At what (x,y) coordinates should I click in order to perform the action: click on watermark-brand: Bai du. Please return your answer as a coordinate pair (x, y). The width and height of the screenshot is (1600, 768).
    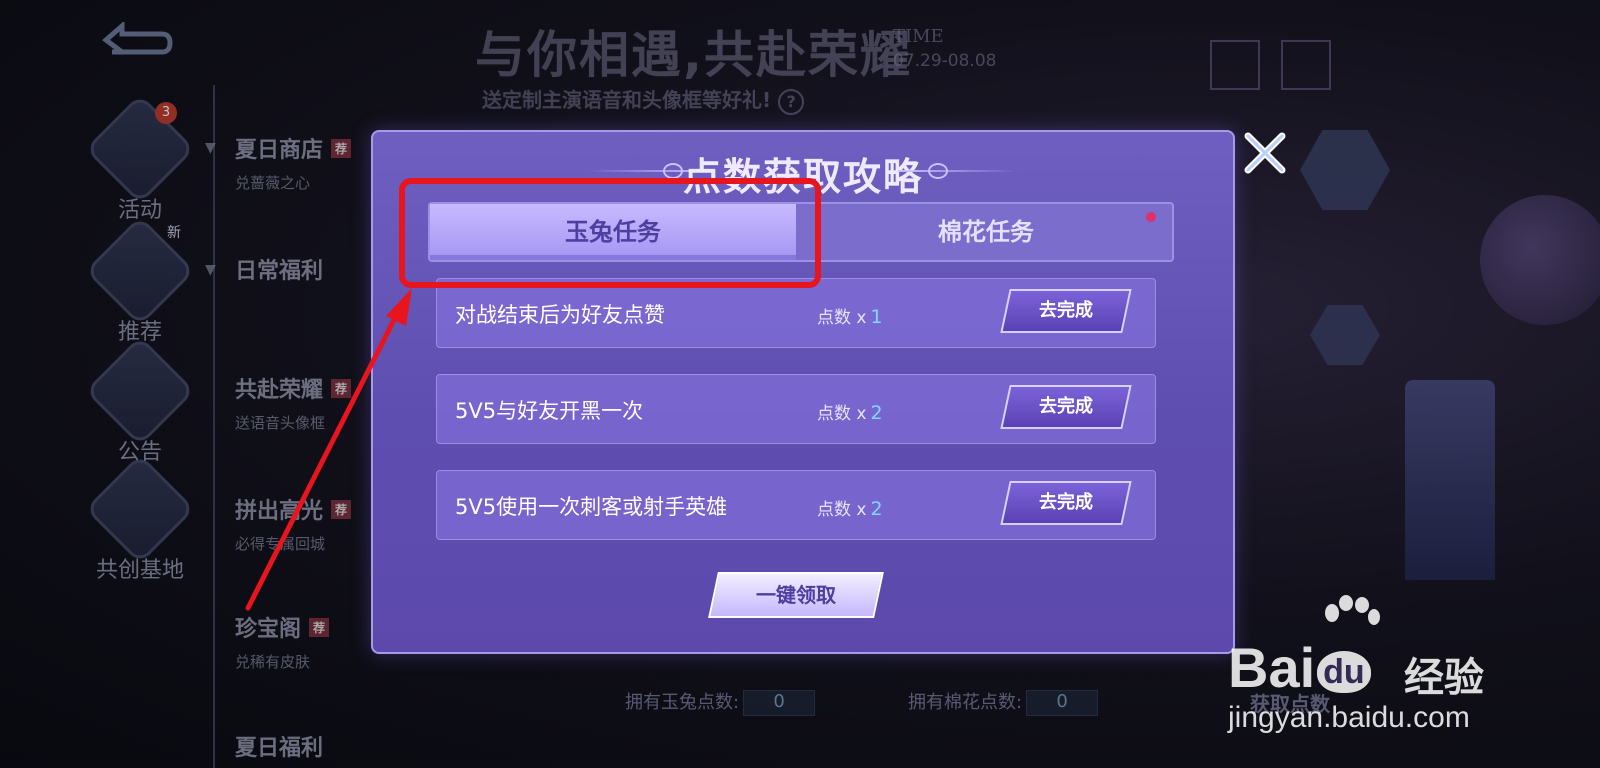
    Looking at the image, I should click on (1299, 667).